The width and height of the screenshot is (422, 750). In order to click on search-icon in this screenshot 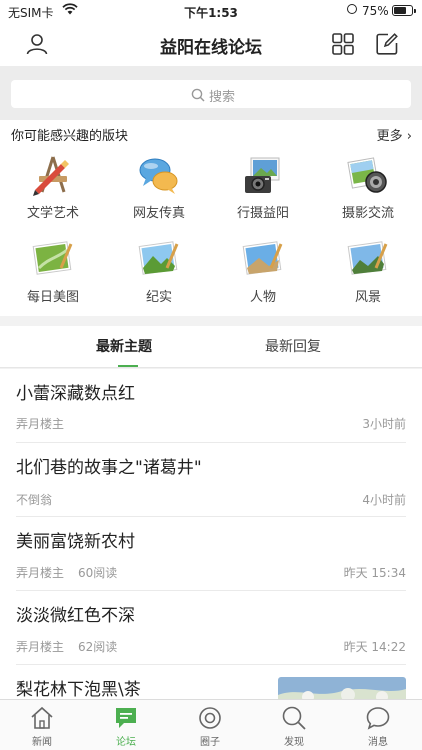, I will do `click(198, 94)`.